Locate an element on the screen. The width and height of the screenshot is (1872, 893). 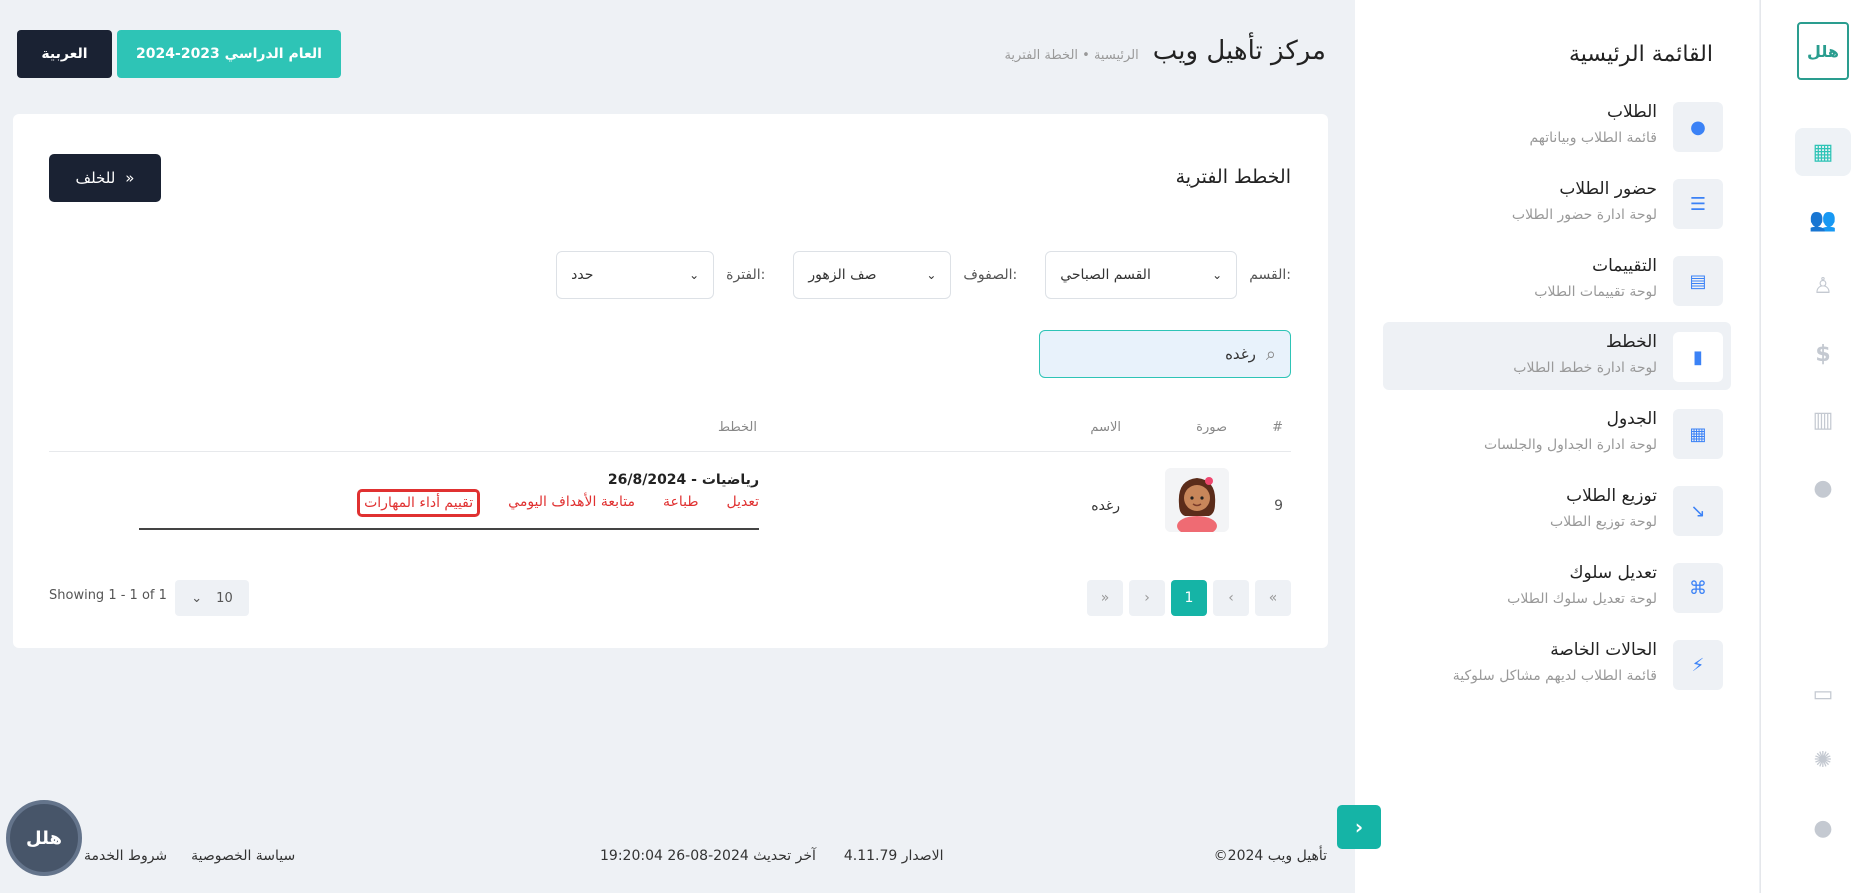
edit-link: تعديل is located at coordinates (743, 505).